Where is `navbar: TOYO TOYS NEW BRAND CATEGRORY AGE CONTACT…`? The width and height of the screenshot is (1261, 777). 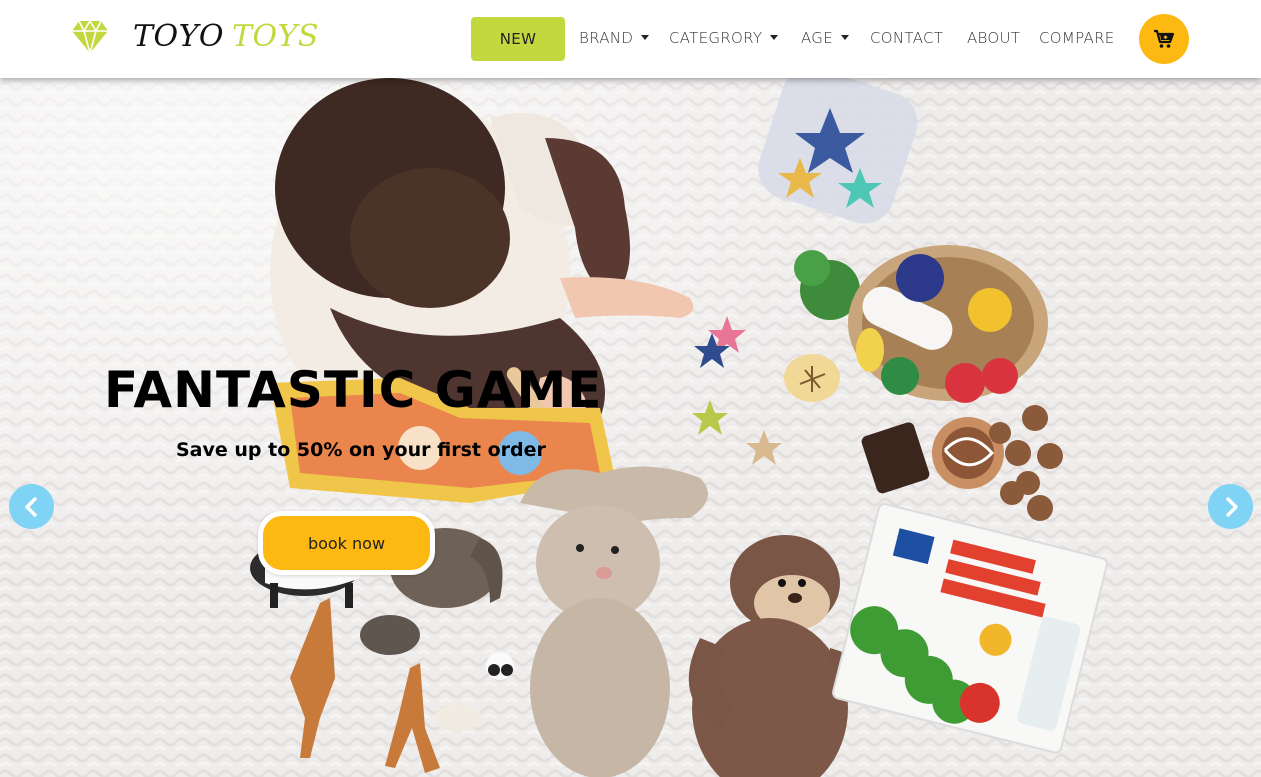
navbar: TOYO TOYS NEW BRAND CATEGRORY AGE CONTACT… is located at coordinates (630, 39).